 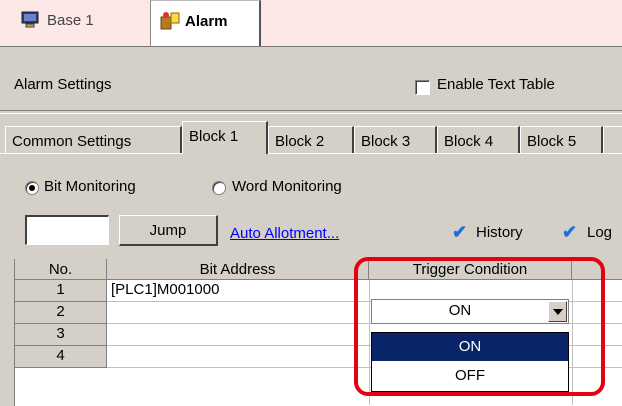 What do you see at coordinates (61, 313) in the screenshot?
I see `row-number: 2` at bounding box center [61, 313].